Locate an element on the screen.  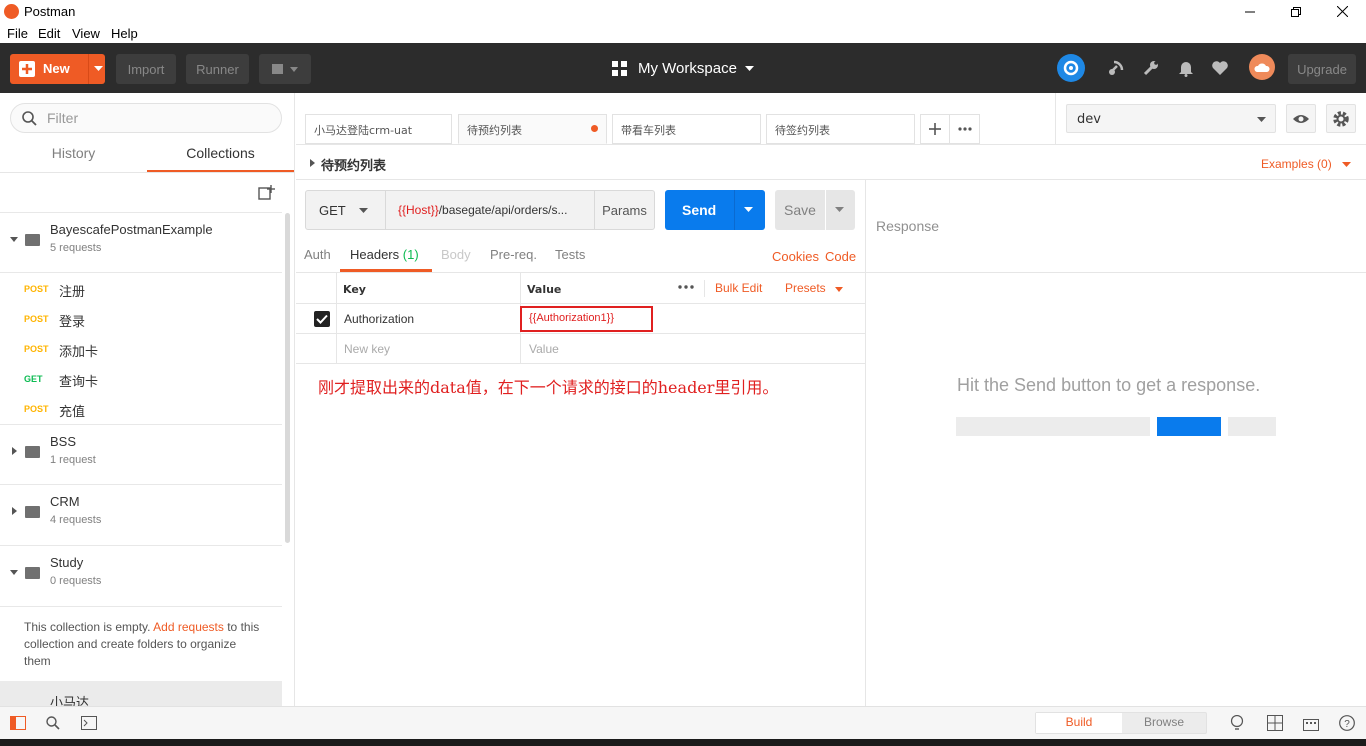
add-tab-icon is located at coordinates (935, 129).